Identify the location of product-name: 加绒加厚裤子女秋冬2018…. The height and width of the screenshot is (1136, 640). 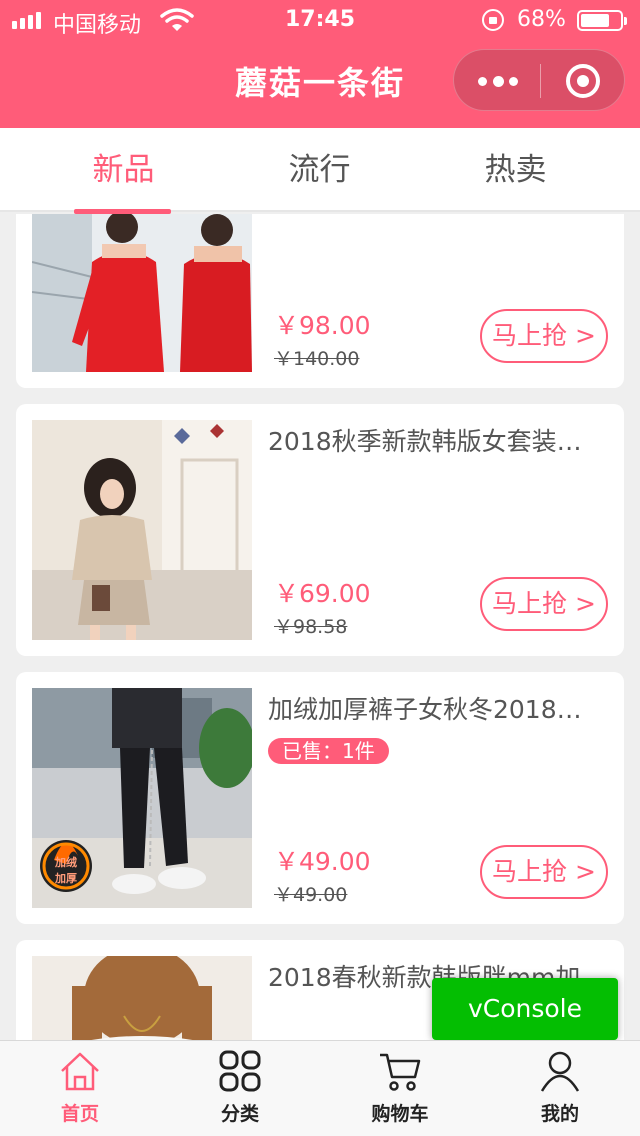
(433, 708).